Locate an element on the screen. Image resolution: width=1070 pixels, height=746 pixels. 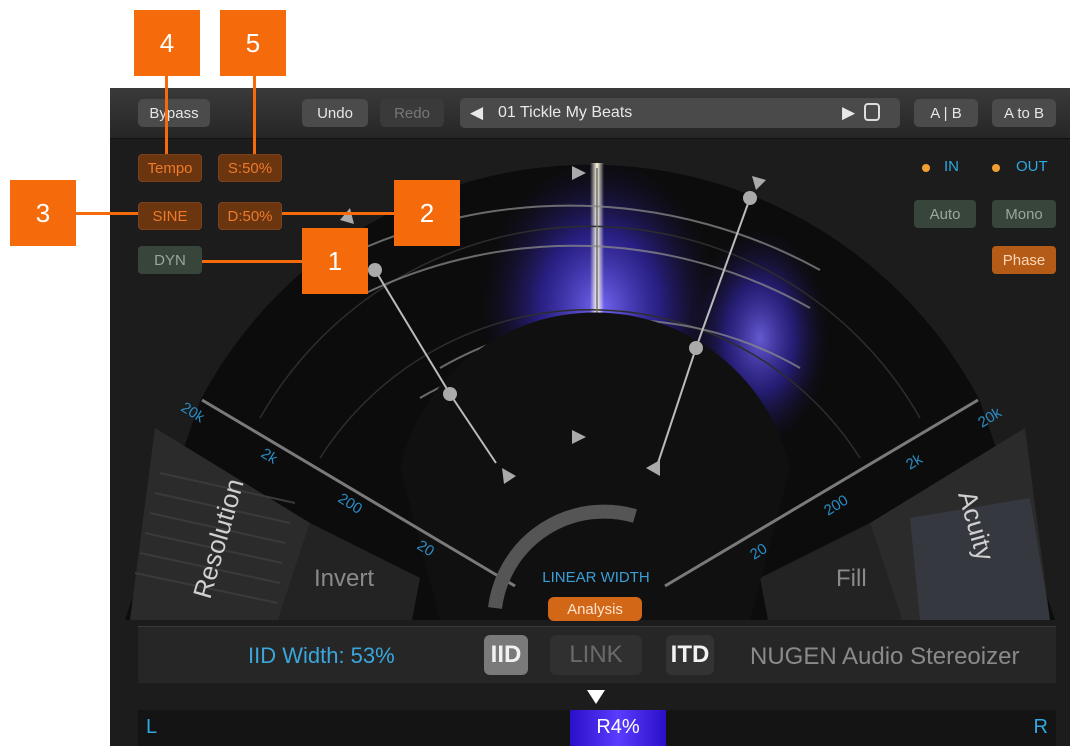
brand-label: NUGEN Audio Stereoizer is located at coordinates (885, 656).